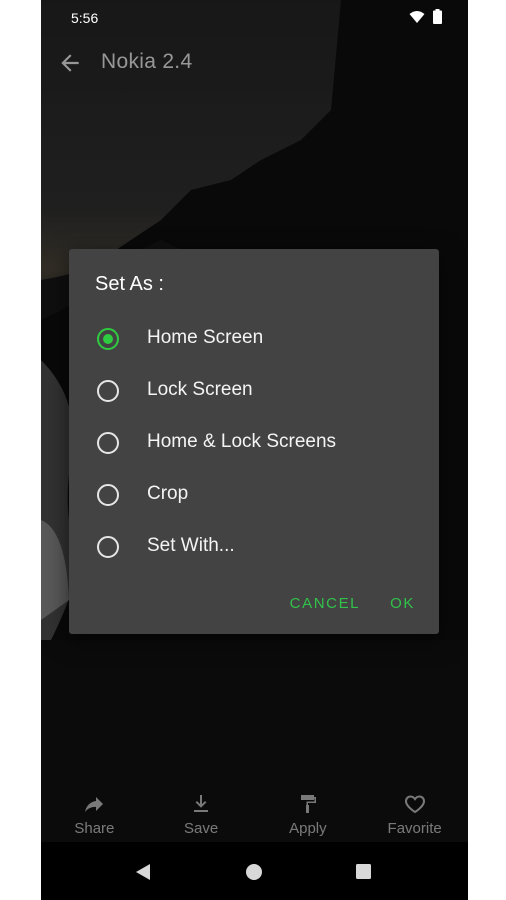 This screenshot has height=900, width=506. I want to click on battery-icon, so click(437, 16).